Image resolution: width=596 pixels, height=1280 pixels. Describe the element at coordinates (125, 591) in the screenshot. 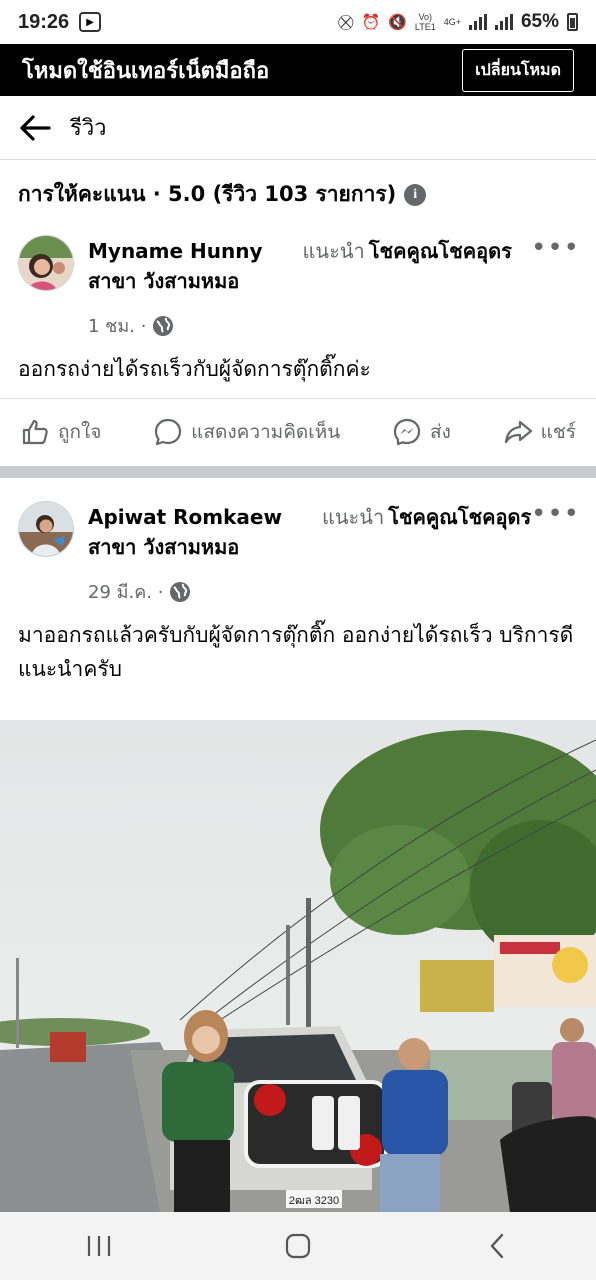

I see `post-time: 29 มี.ค. ·` at that location.